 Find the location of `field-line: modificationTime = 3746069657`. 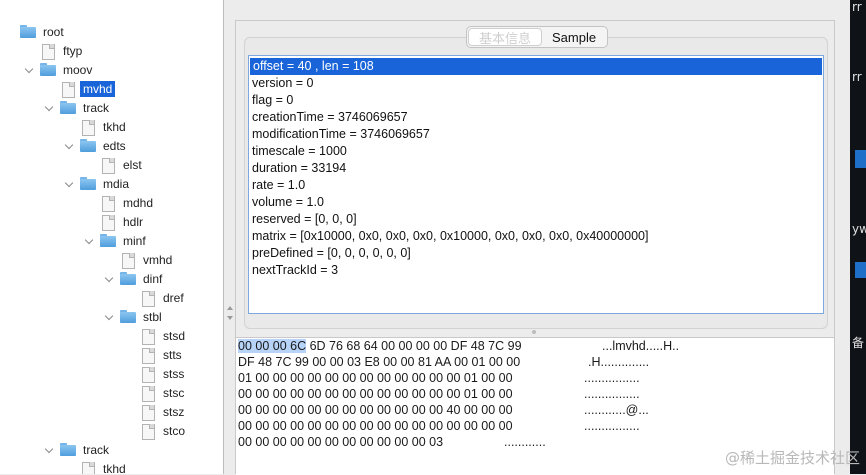

field-line: modificationTime = 3746069657 is located at coordinates (536, 134).